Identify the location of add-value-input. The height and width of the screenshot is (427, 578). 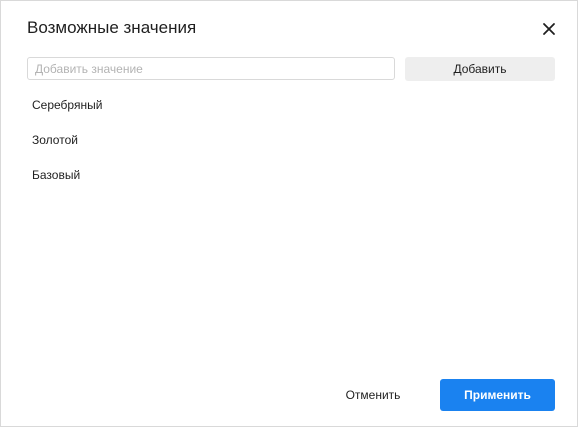
(211, 68).